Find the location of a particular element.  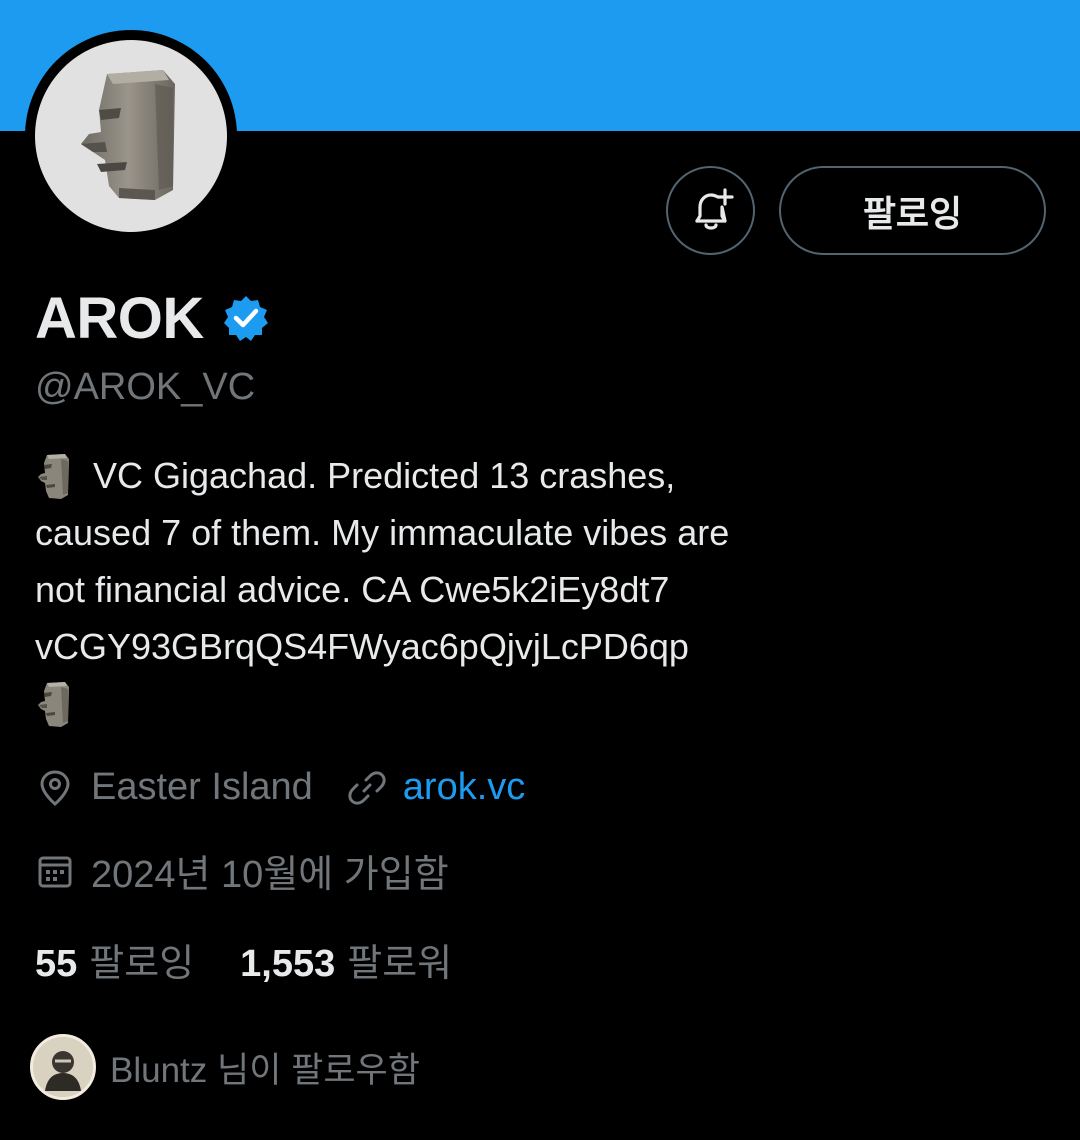

follow-stats: 55 팔로잉 1,553 팔로워 is located at coordinates (266, 959).